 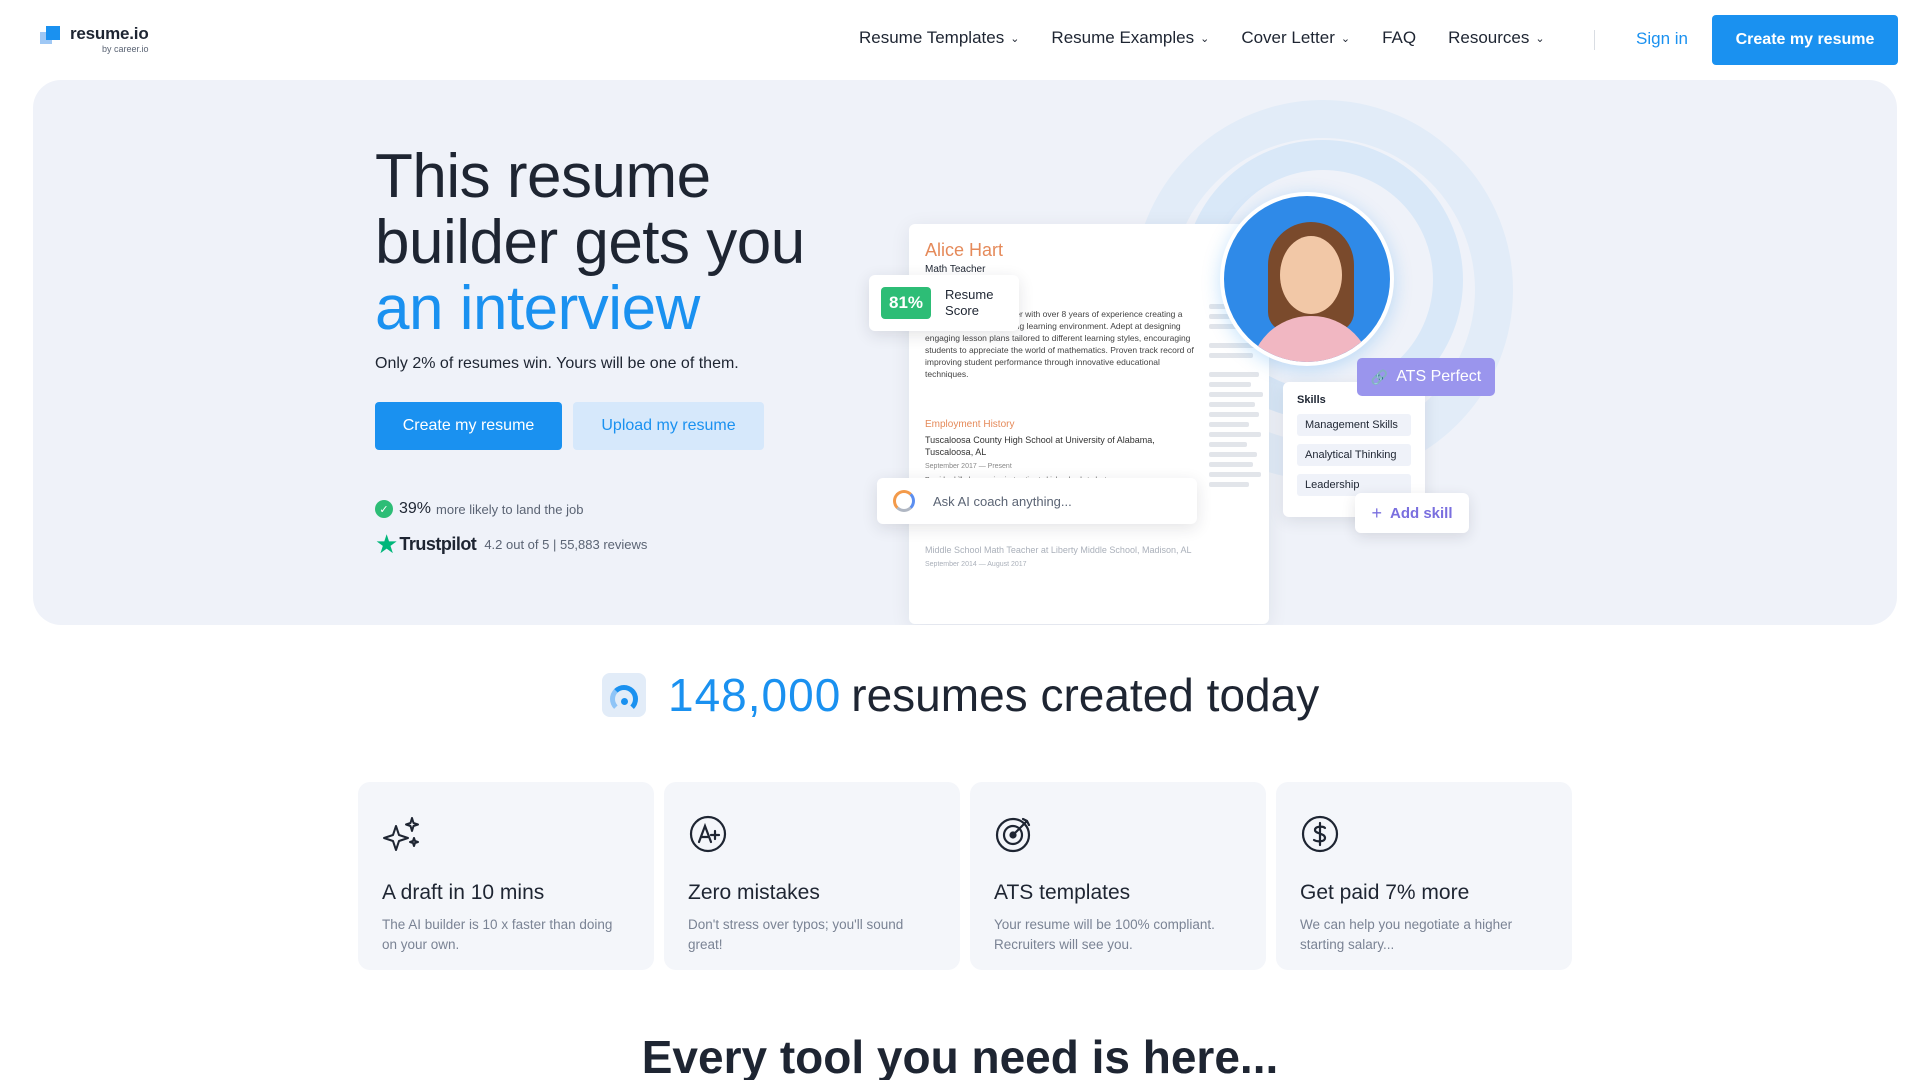 What do you see at coordinates (1426, 377) in the screenshot?
I see `ats-perfect-badge: 🔗 ATS Perfect` at bounding box center [1426, 377].